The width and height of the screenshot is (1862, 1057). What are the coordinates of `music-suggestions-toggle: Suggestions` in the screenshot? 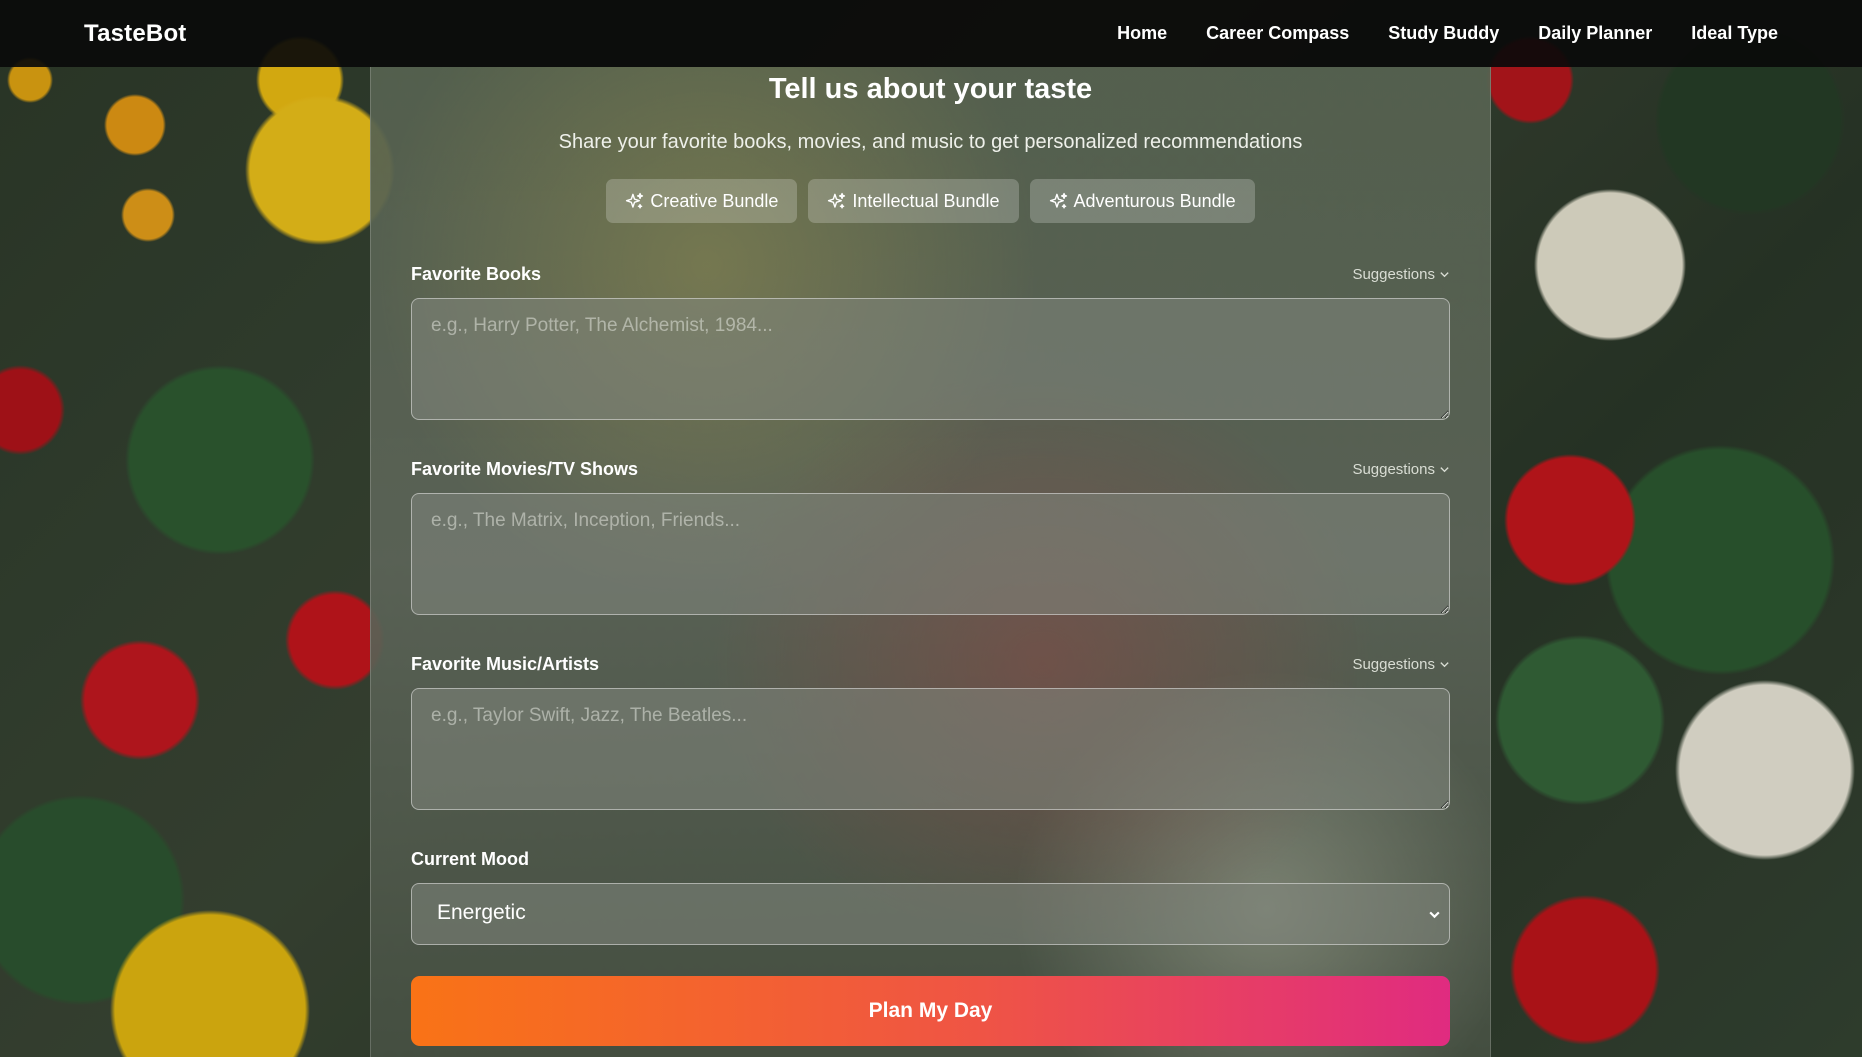 It's located at (1401, 664).